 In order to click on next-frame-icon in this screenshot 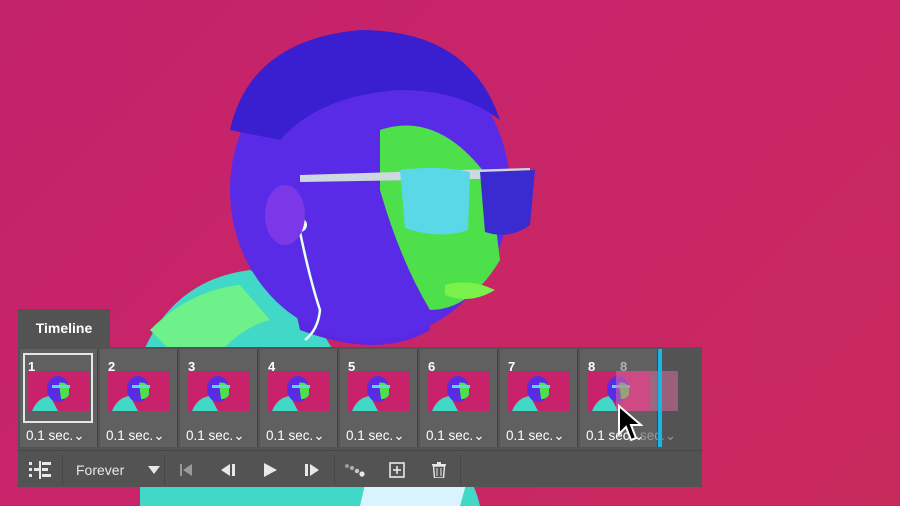, I will do `click(312, 469)`.